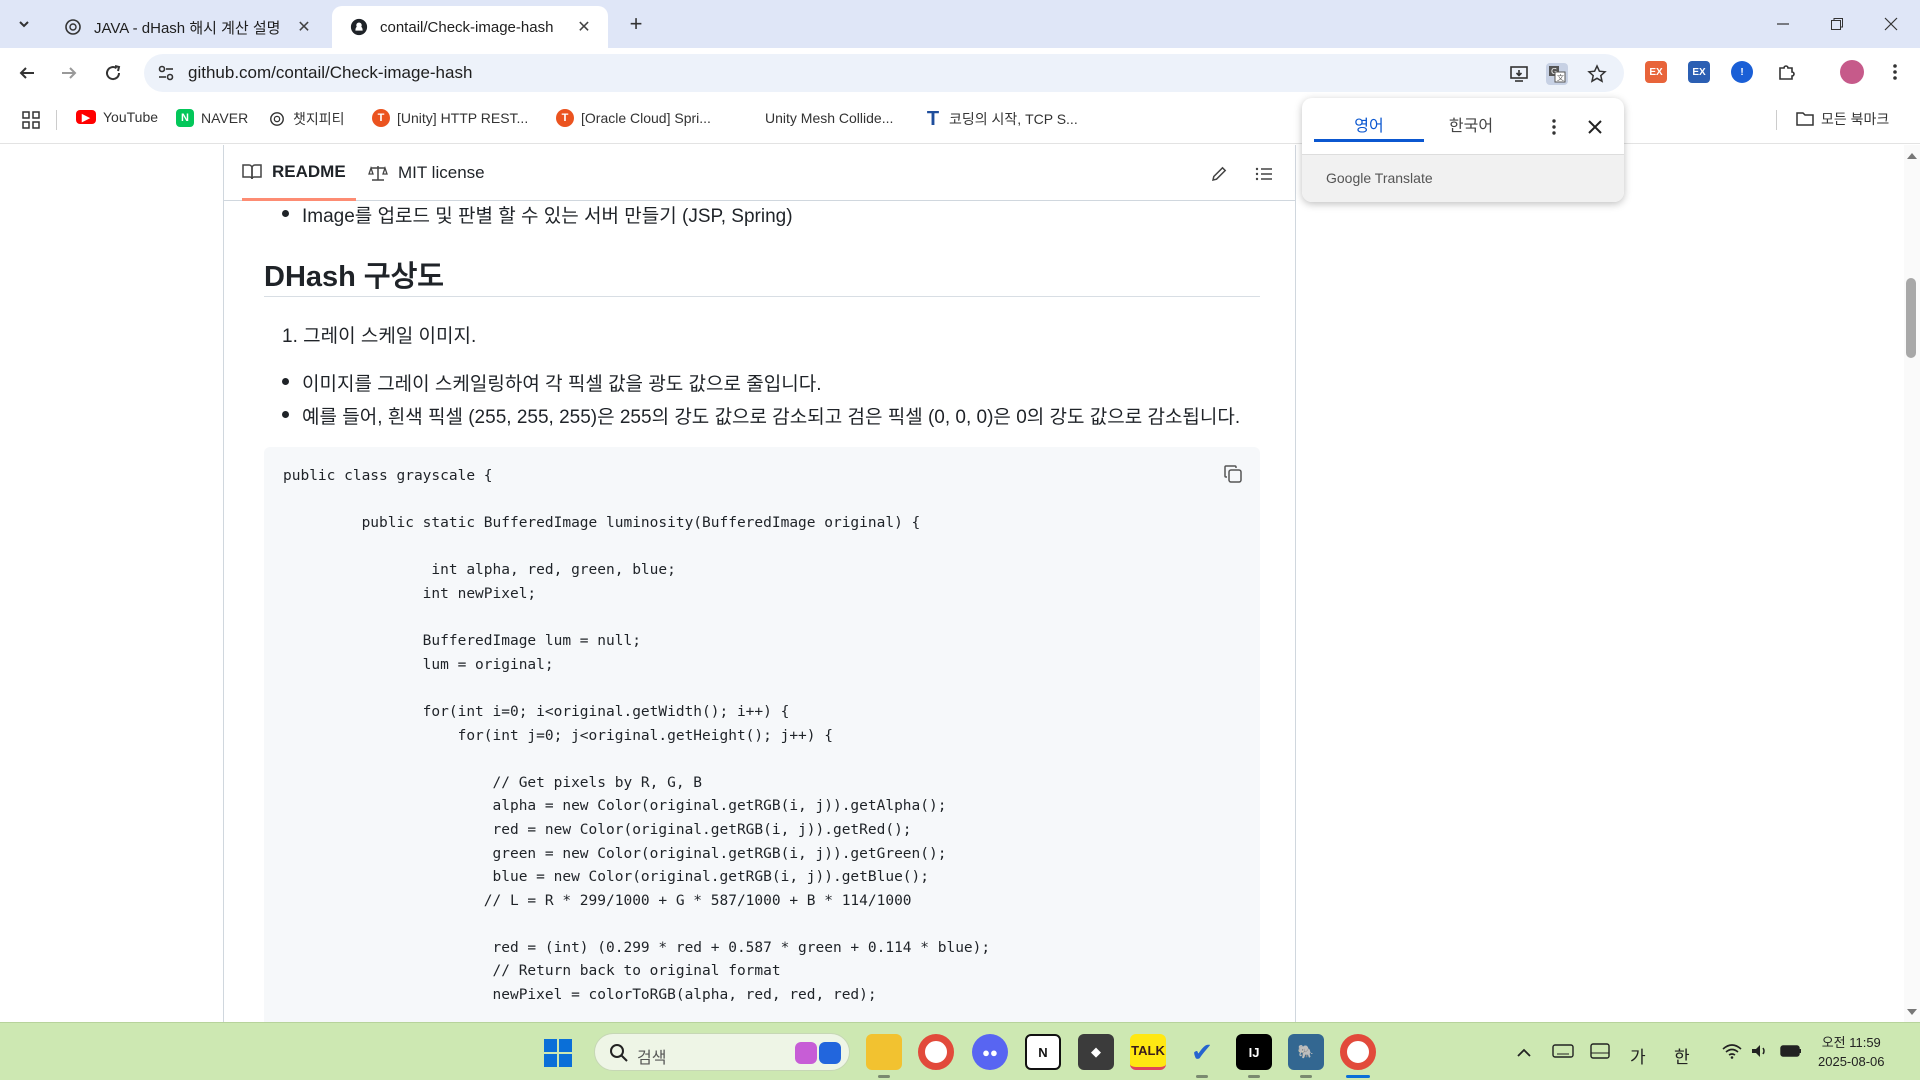  I want to click on list-icon, so click(1263, 174).